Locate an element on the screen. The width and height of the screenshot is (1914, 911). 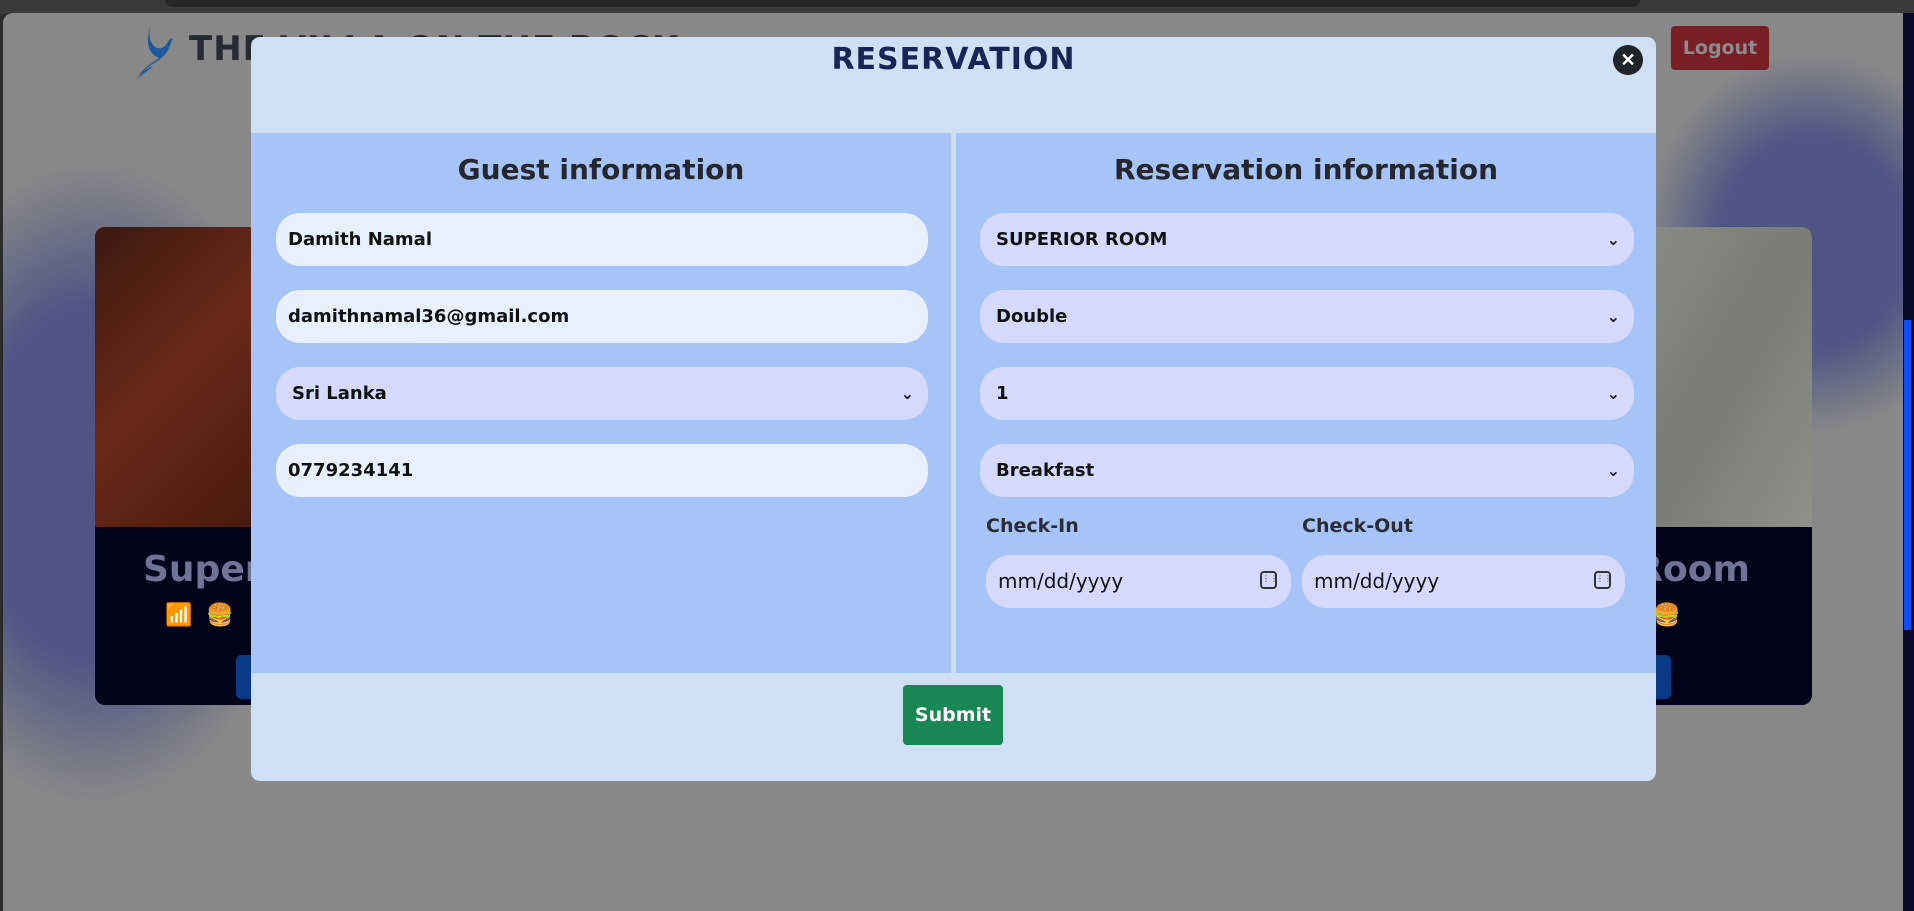
bed-type-value: Double is located at coordinates (1032, 316).